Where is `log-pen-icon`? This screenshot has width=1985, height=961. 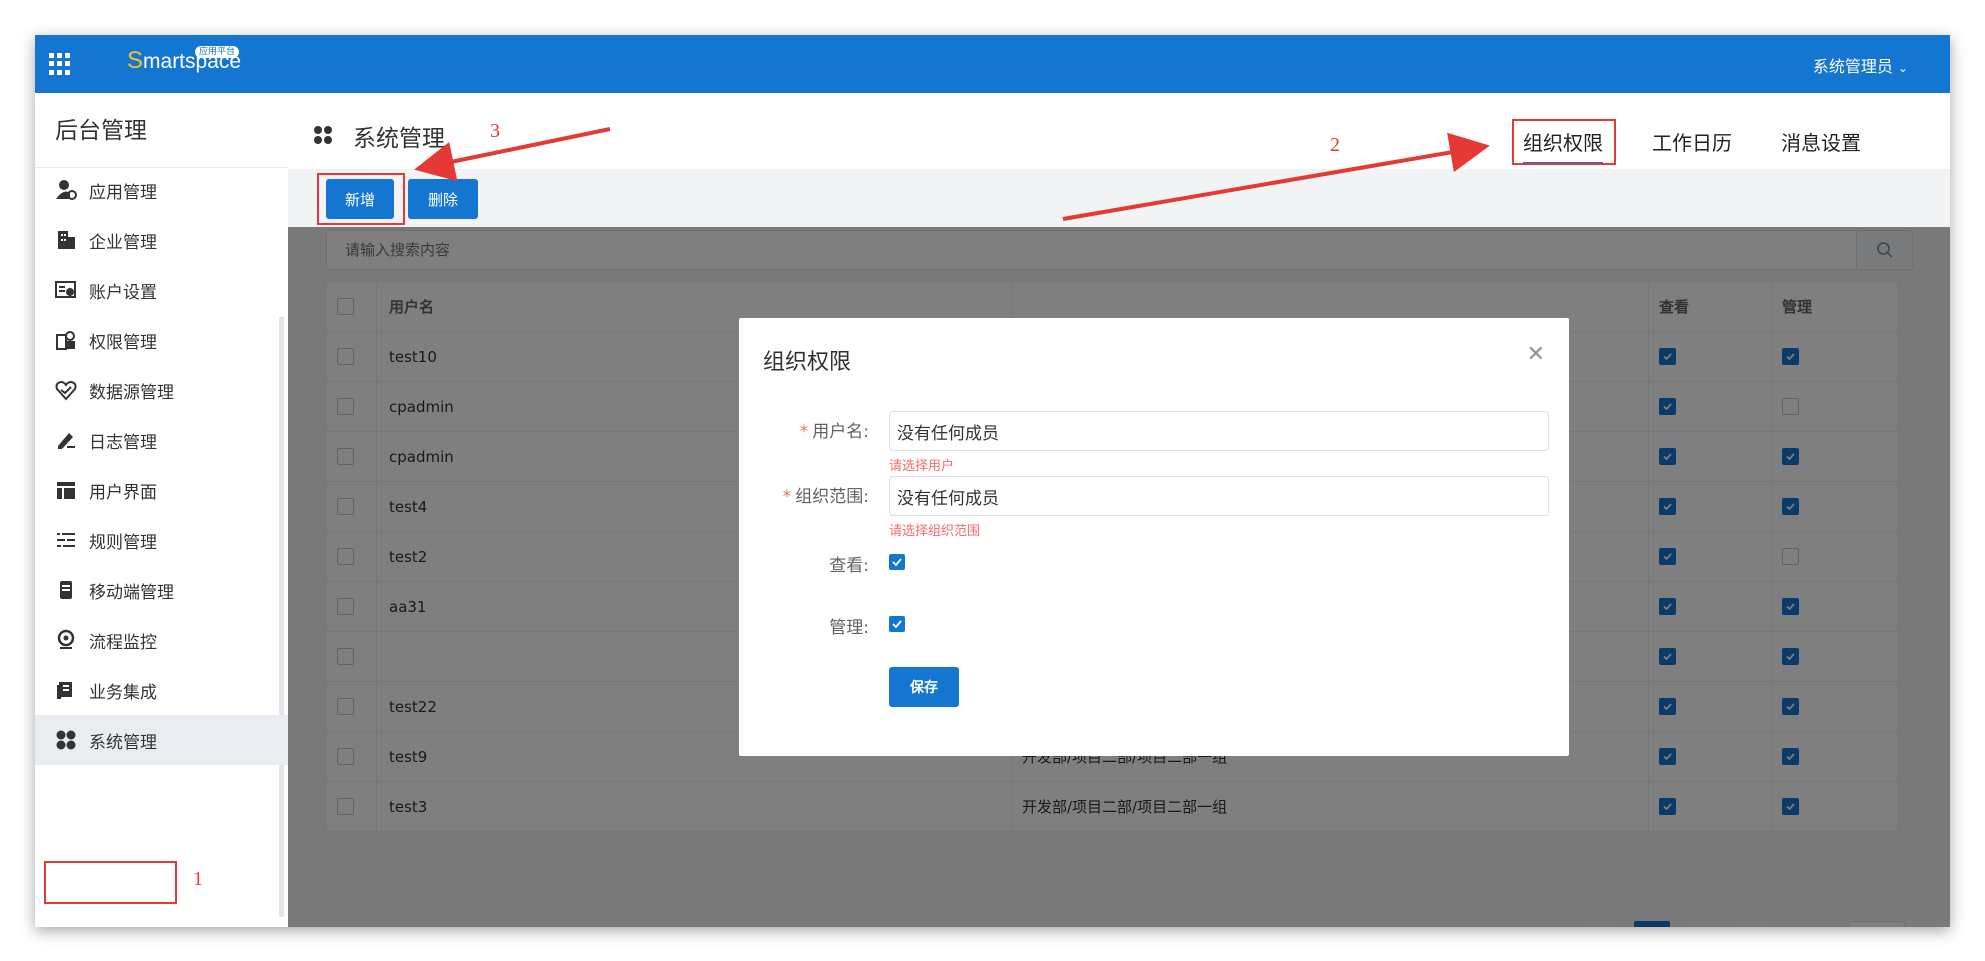
log-pen-icon is located at coordinates (66, 440).